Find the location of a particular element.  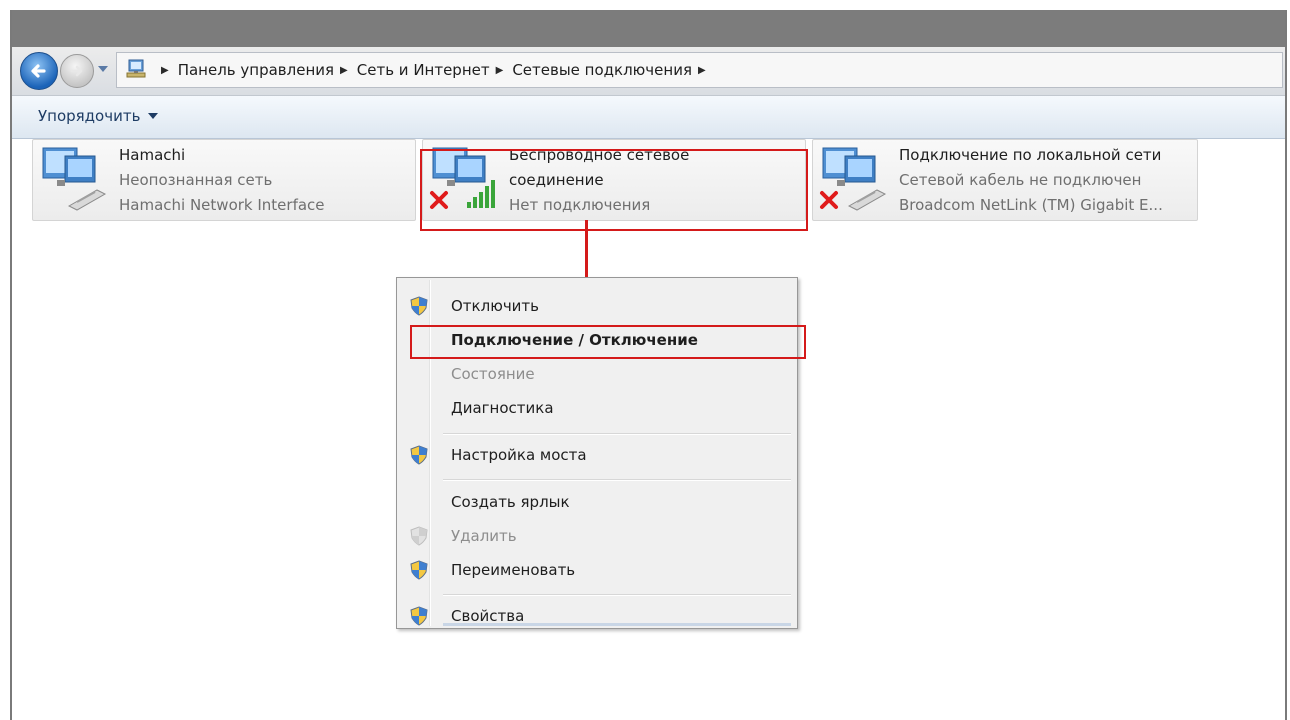

organize-label: Упорядочить is located at coordinates (89, 116).